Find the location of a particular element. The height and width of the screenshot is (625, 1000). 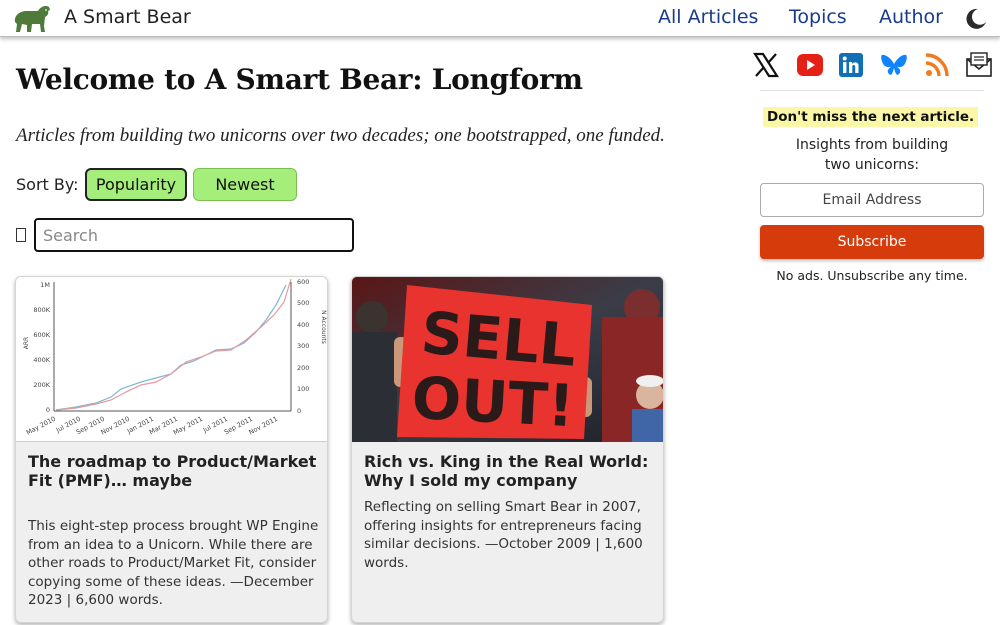

sort-label: Sort By: is located at coordinates (47, 184).